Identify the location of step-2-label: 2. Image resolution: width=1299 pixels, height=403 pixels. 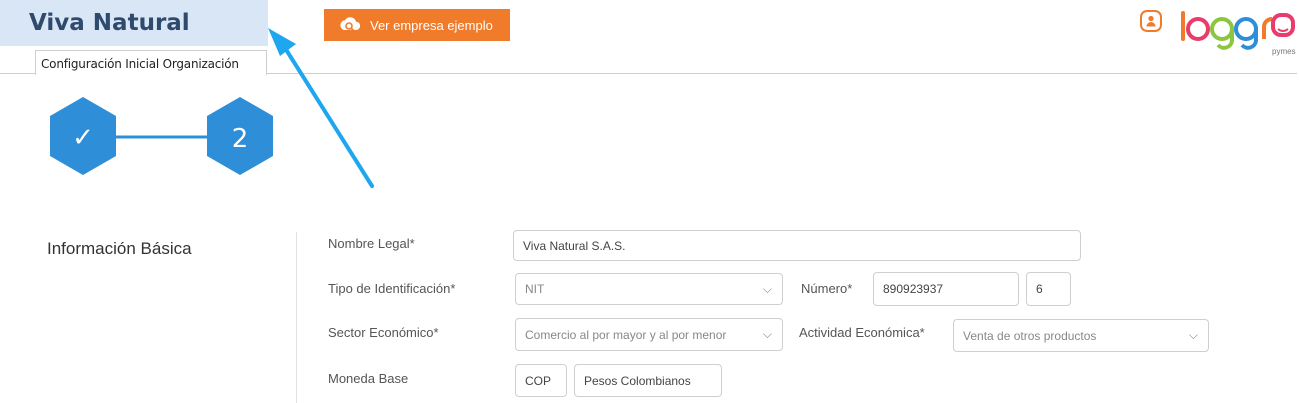
(240, 139).